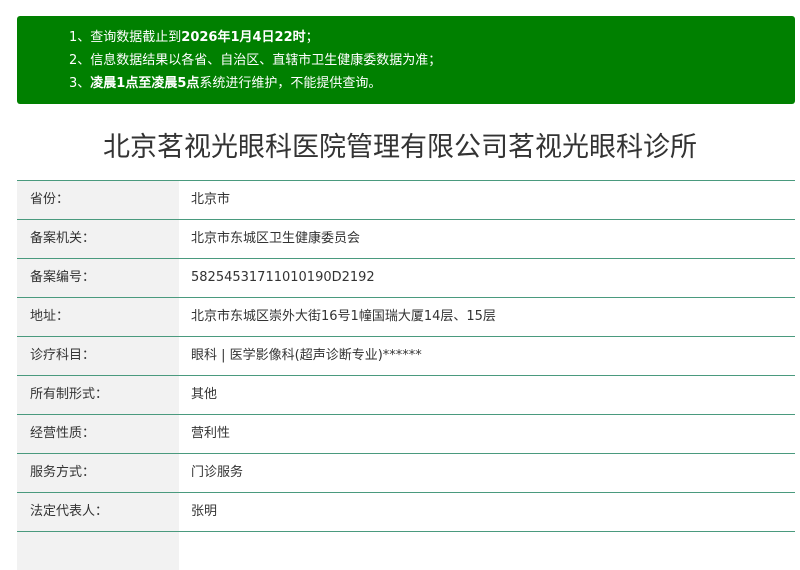 Image resolution: width=800 pixels, height=570 pixels. Describe the element at coordinates (406, 278) in the screenshot. I see `table-row: 备案编号： 58254531711010190D2192` at that location.